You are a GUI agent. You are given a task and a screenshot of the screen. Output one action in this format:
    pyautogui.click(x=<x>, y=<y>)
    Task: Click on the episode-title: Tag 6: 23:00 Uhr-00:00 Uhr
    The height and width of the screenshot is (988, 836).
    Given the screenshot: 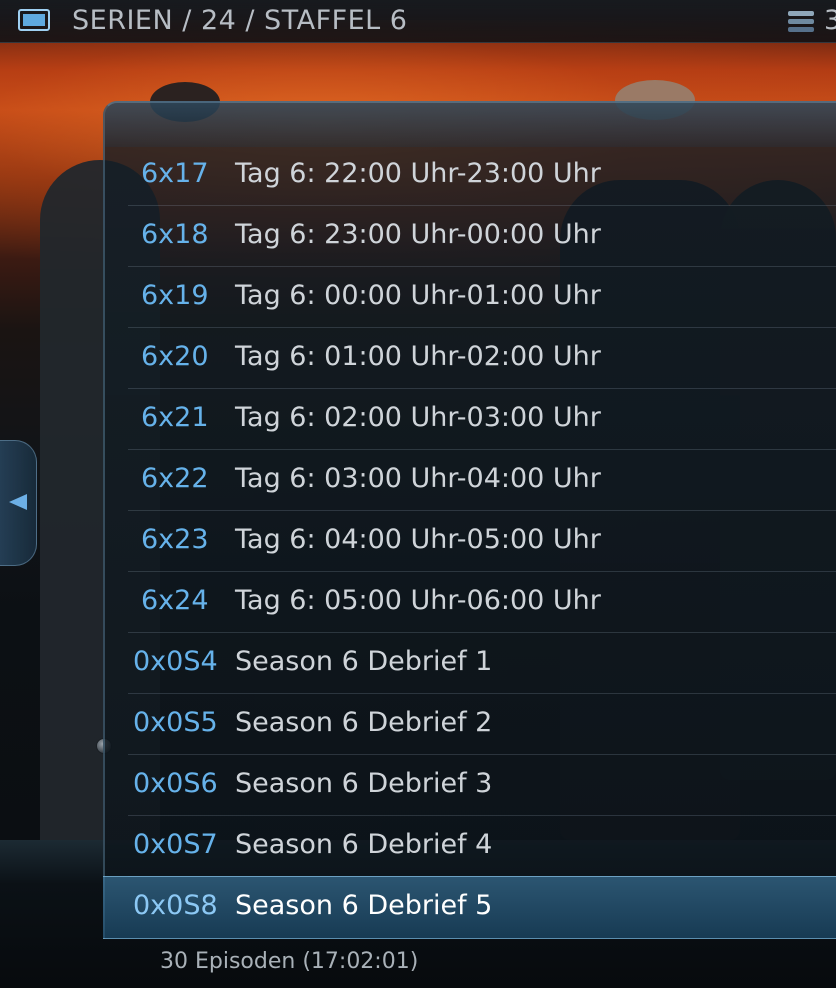 What is the action you would take?
    pyautogui.click(x=418, y=234)
    